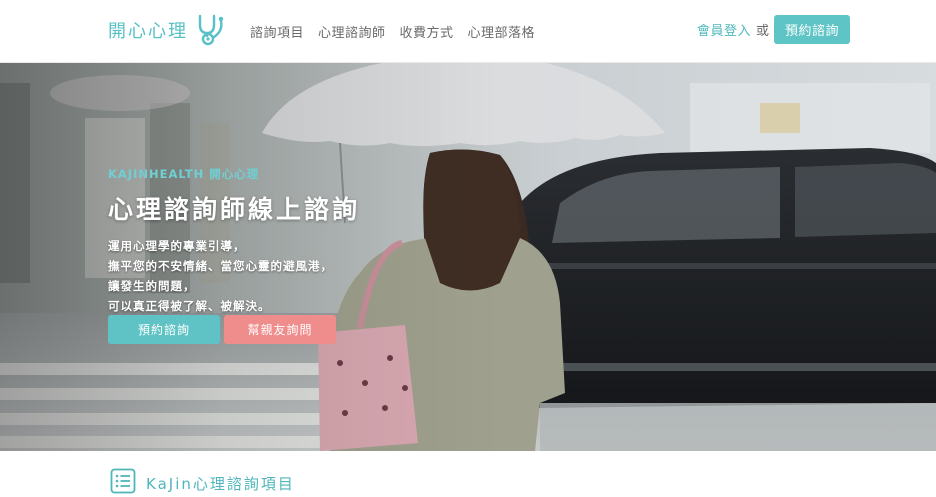  I want to click on nav-item-services: 諮詢項目, so click(277, 31).